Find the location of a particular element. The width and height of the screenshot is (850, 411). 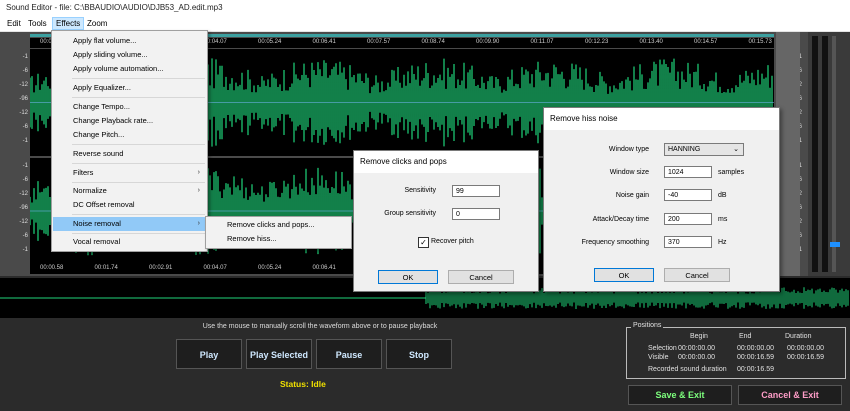

play-selected-button: Play Selected is located at coordinates (279, 354).